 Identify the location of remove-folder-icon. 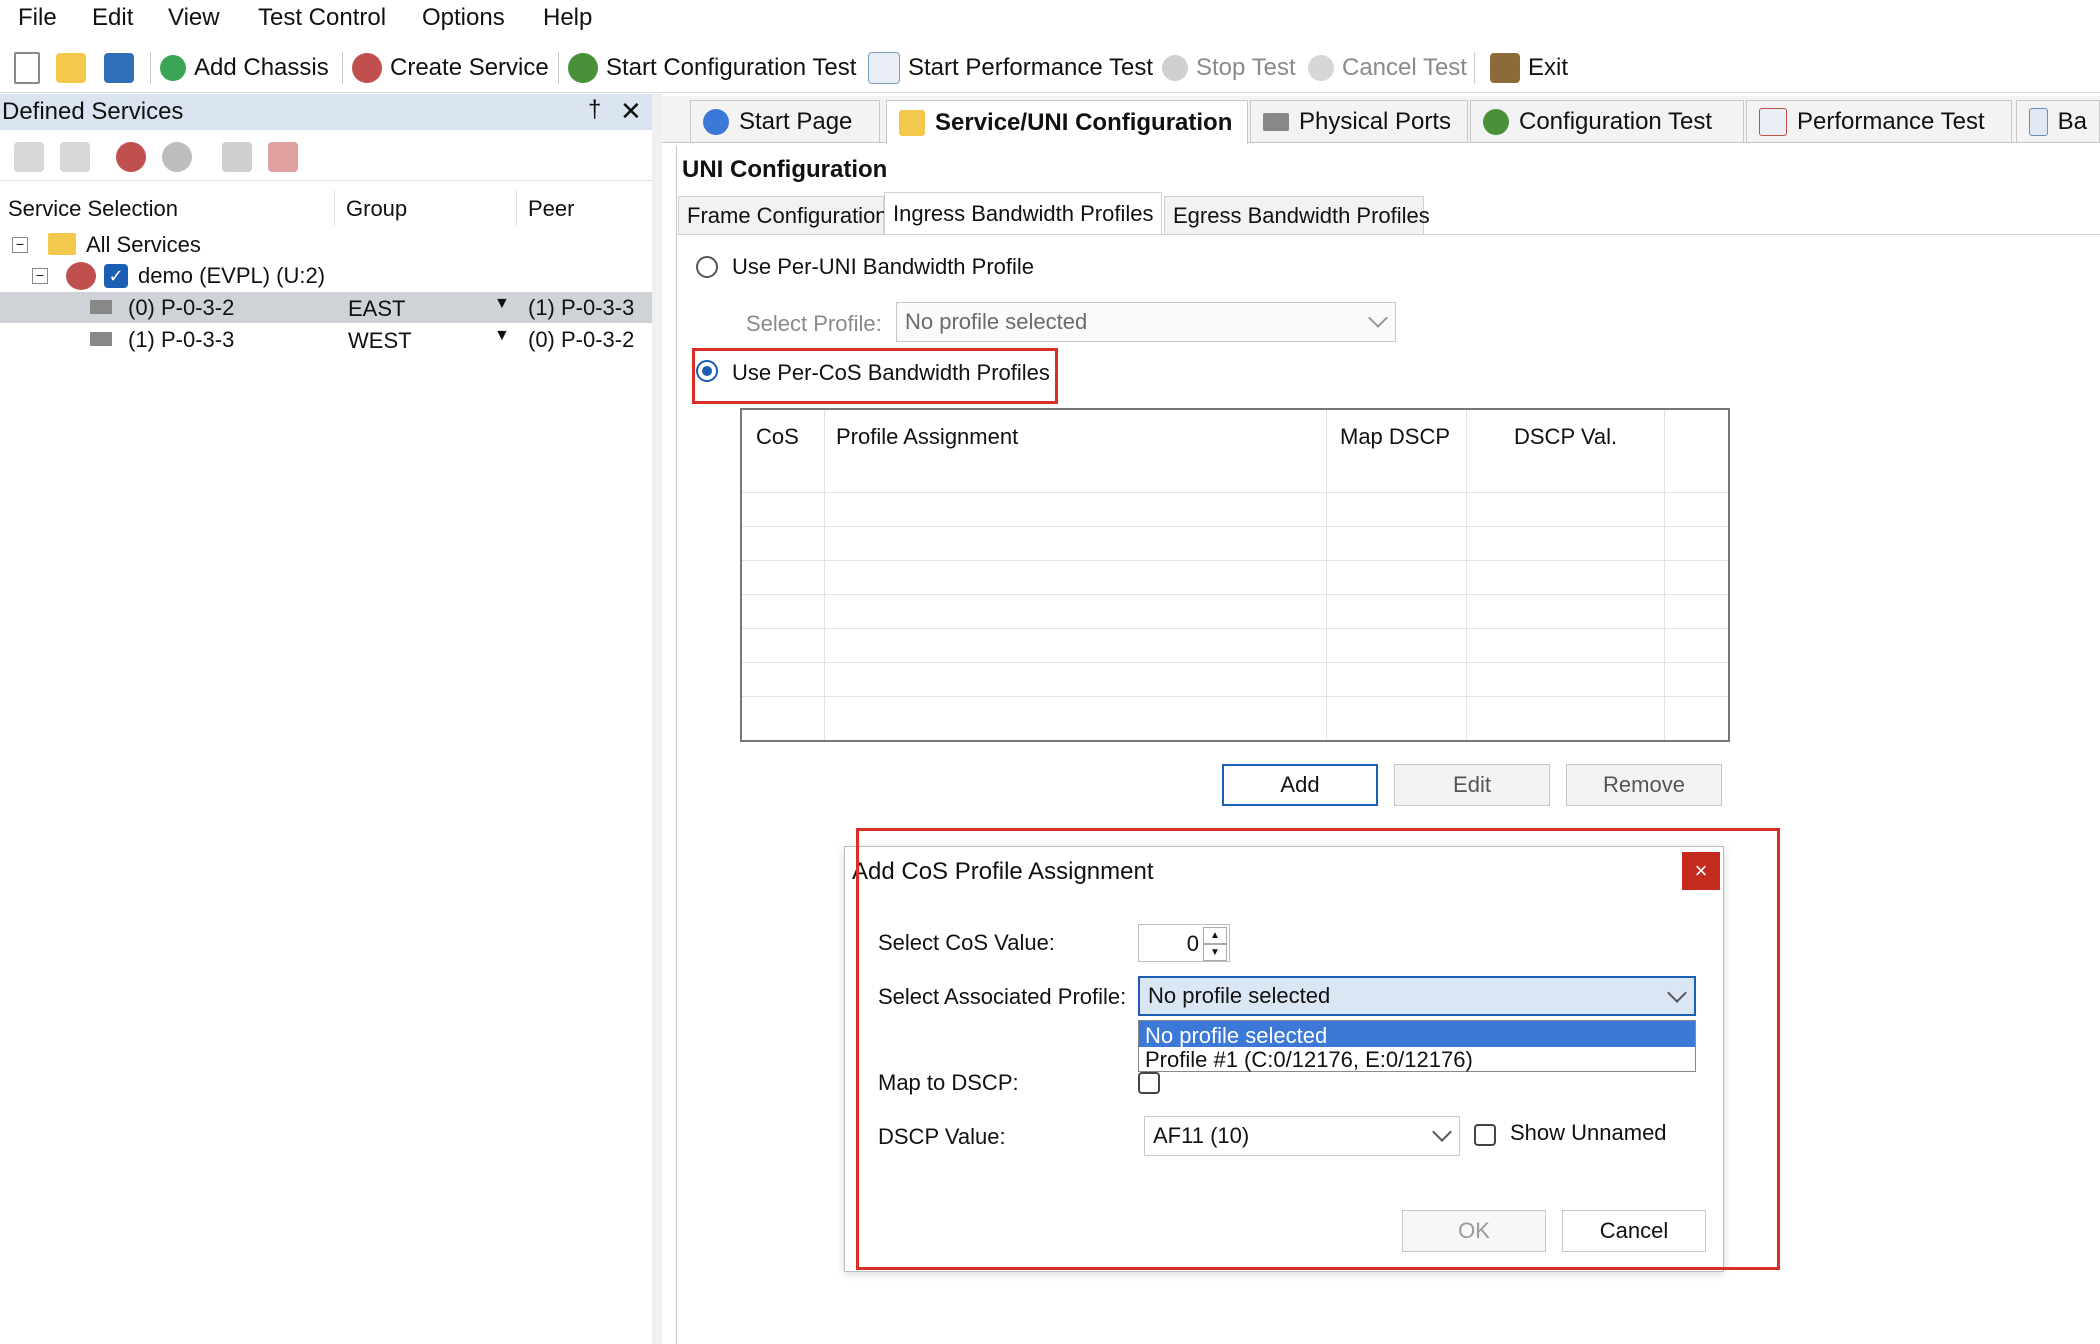
(75, 157).